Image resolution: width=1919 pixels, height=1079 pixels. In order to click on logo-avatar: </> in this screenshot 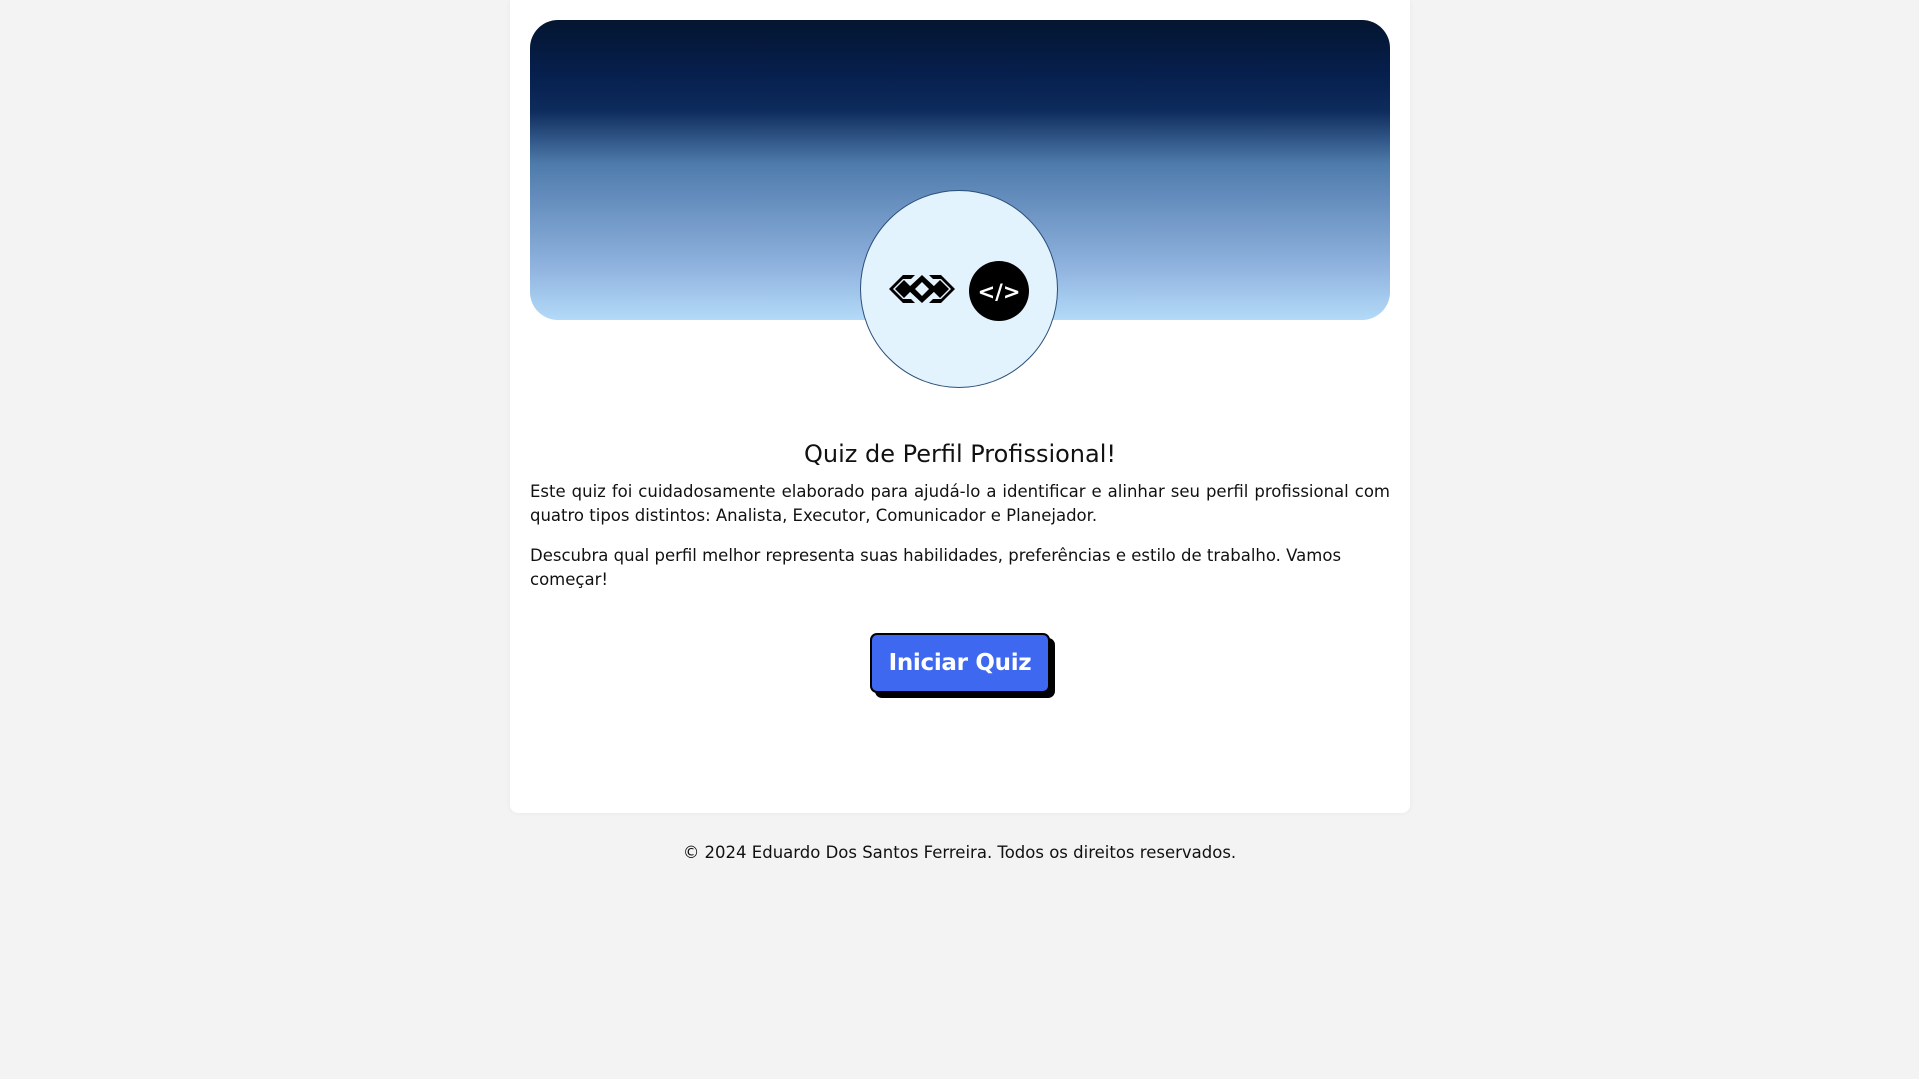, I will do `click(959, 289)`.